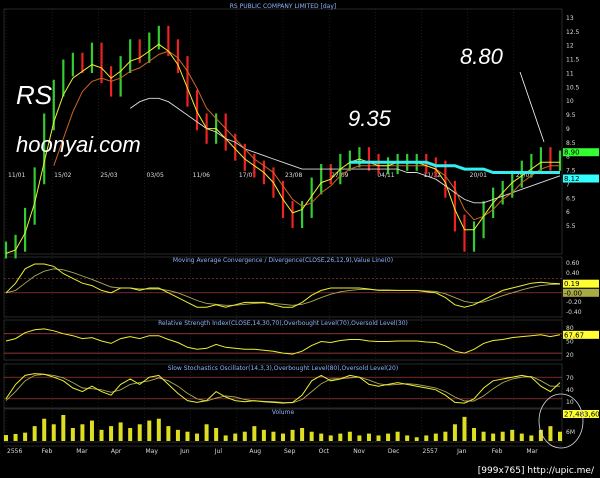  Describe the element at coordinates (78, 144) in the screenshot. I see `site-label: hoonyai.com` at that location.